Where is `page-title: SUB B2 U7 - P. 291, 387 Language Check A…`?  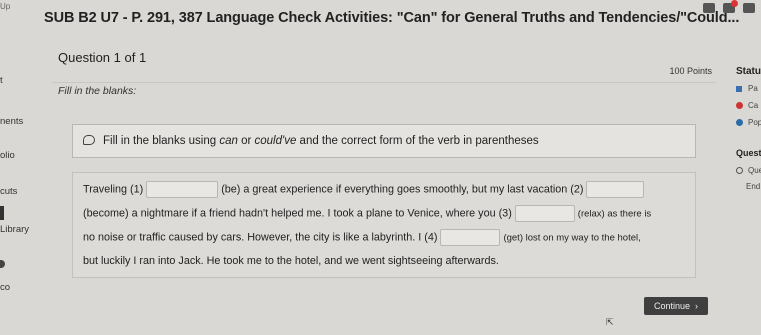
page-title: SUB B2 U7 - P. 291, 387 Language Check A… is located at coordinates (392, 18).